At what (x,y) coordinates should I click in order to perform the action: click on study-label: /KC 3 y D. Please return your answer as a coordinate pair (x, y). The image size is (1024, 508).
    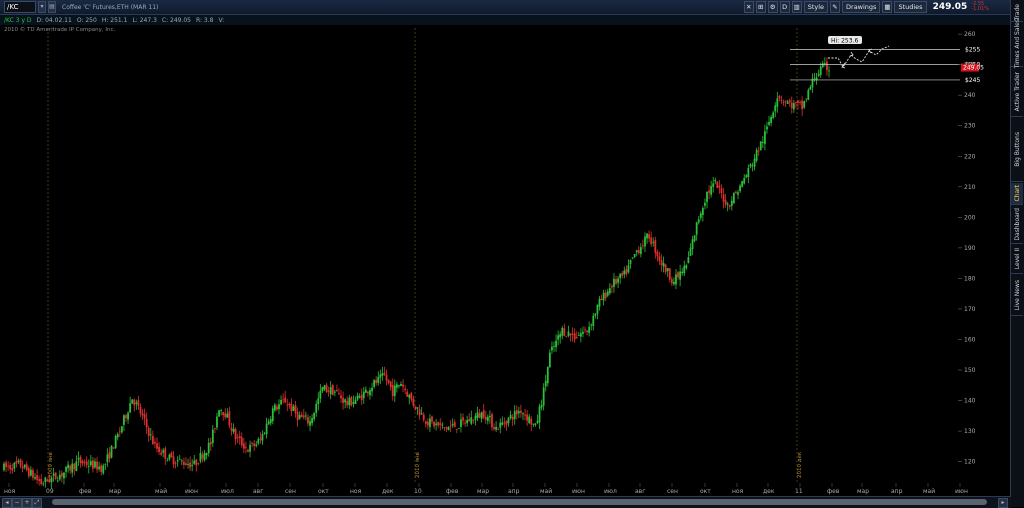
    Looking at the image, I should click on (18, 20).